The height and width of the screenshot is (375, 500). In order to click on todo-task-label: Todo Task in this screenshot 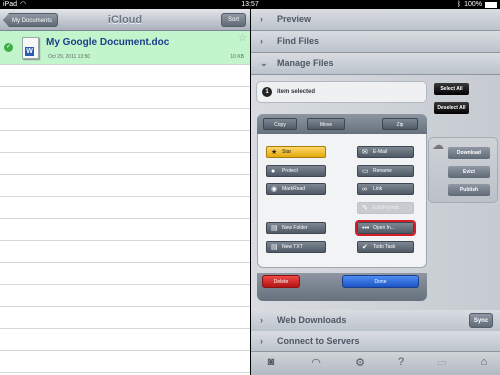, I will do `click(384, 247)`.